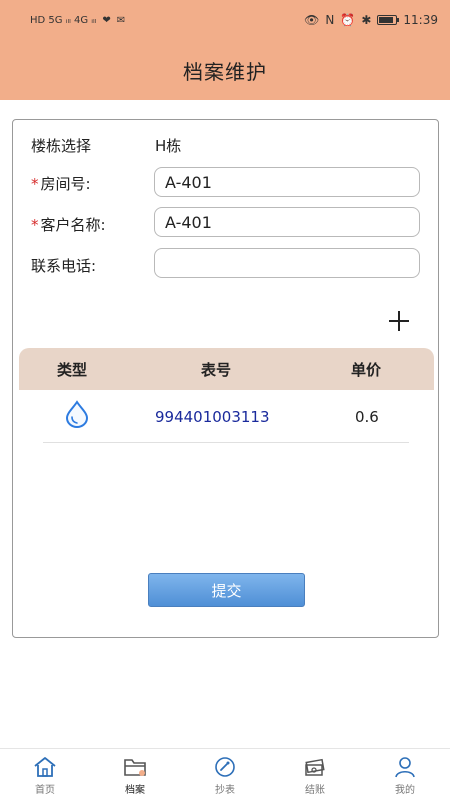 This screenshot has height=801, width=450. Describe the element at coordinates (388, 20) in the screenshot. I see `battery-icon` at that location.